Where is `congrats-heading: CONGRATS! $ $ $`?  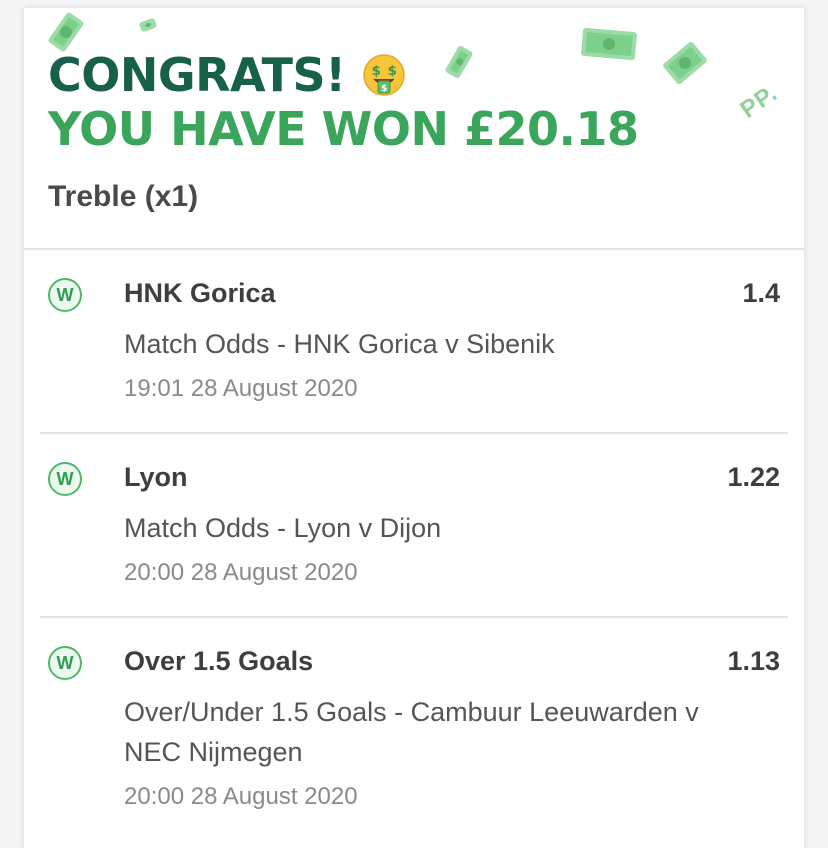
congrats-heading: CONGRATS! $ $ $ is located at coordinates (227, 75).